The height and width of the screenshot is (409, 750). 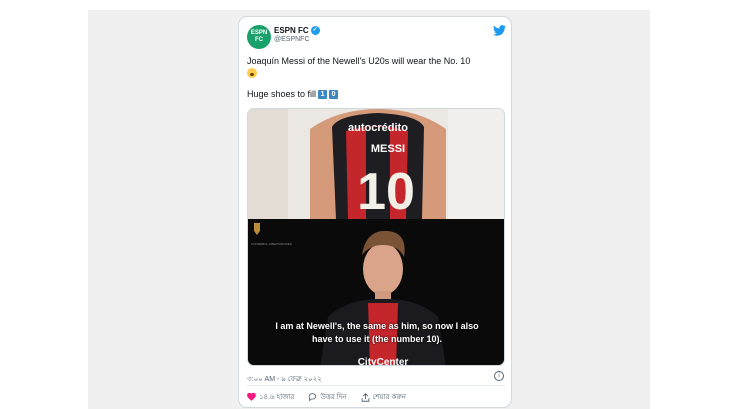 I want to click on heart-icon, so click(x=251, y=397).